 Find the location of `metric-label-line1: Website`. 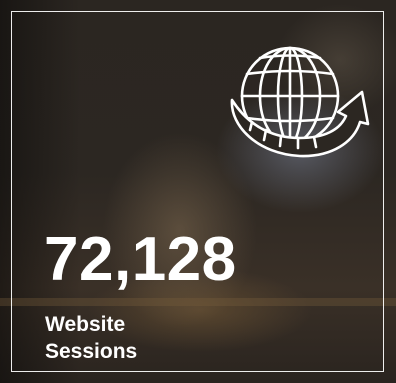

metric-label-line1: Website is located at coordinates (85, 324).